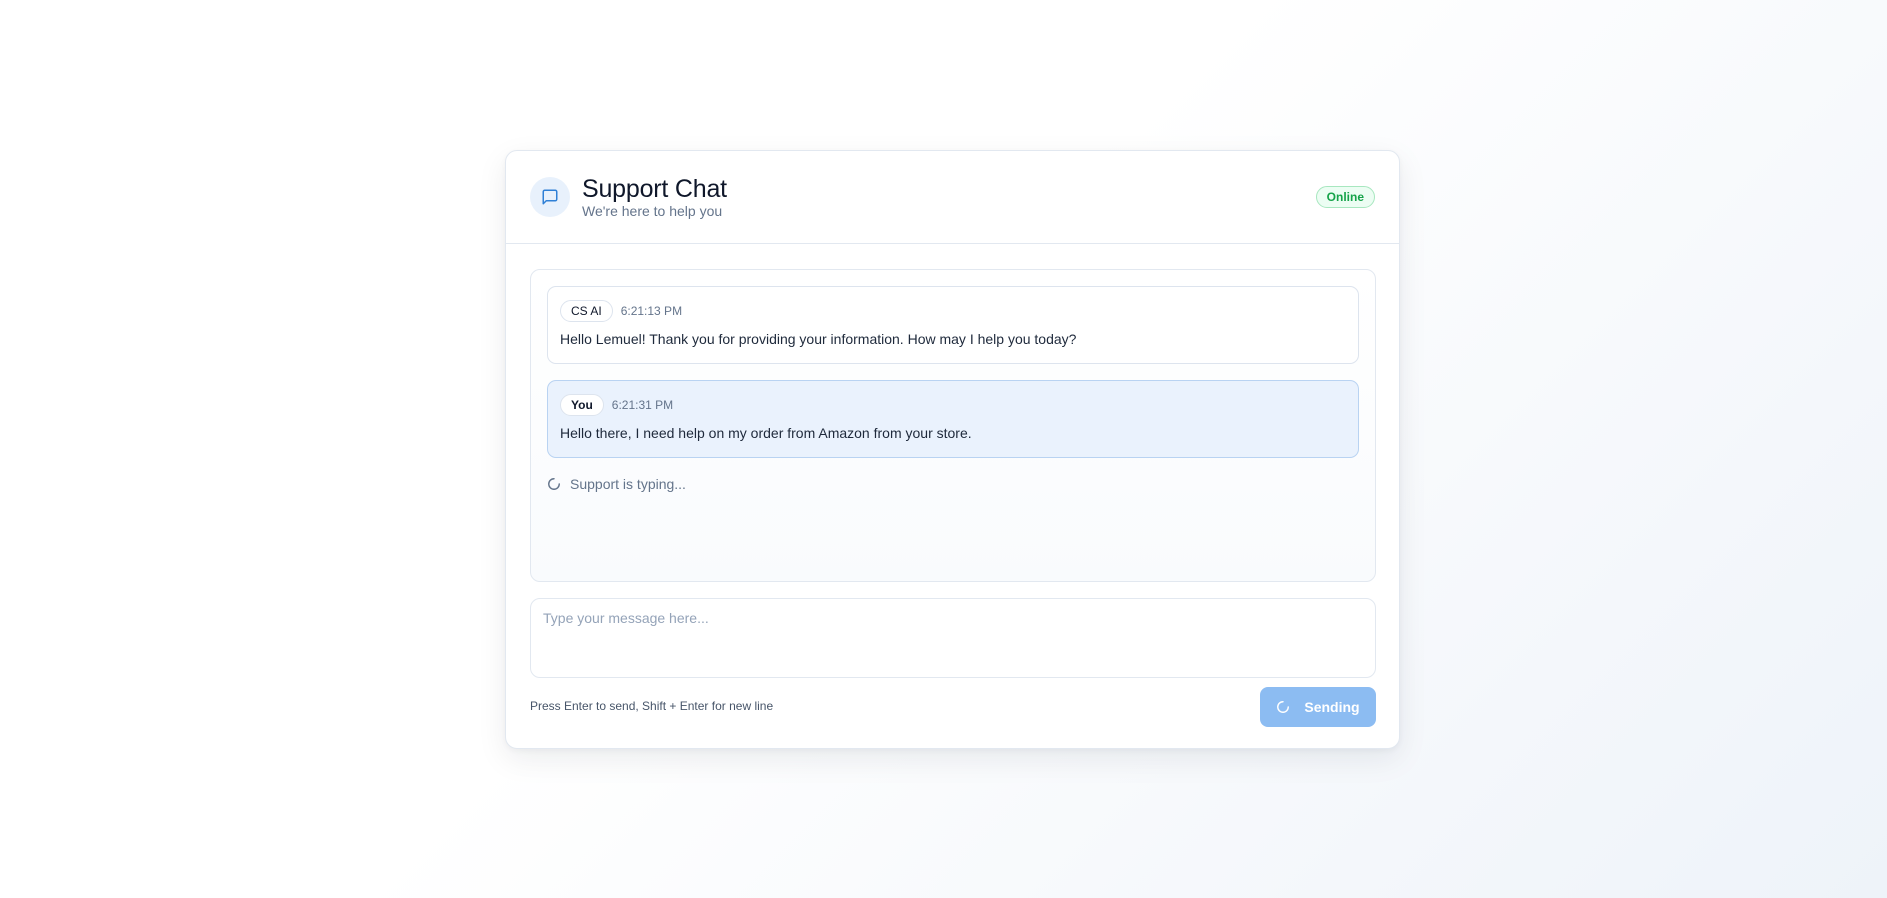 The height and width of the screenshot is (898, 1887). Describe the element at coordinates (953, 638) in the screenshot. I see `message-input` at that location.